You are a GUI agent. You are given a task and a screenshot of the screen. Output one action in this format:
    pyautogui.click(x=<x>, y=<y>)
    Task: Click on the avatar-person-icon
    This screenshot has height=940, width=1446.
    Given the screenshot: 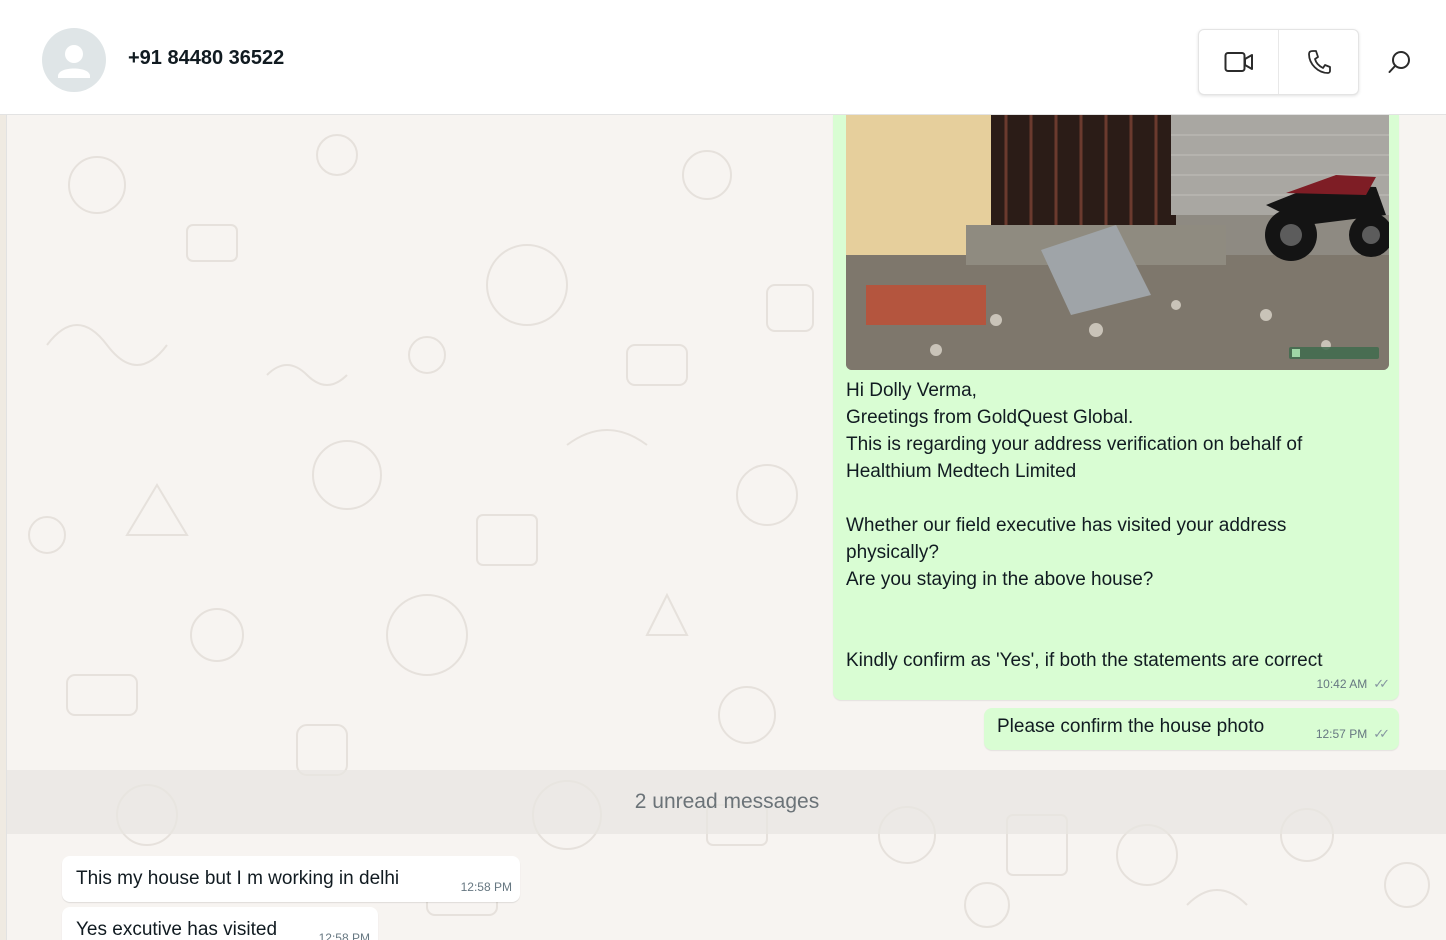 What is the action you would take?
    pyautogui.click(x=74, y=61)
    